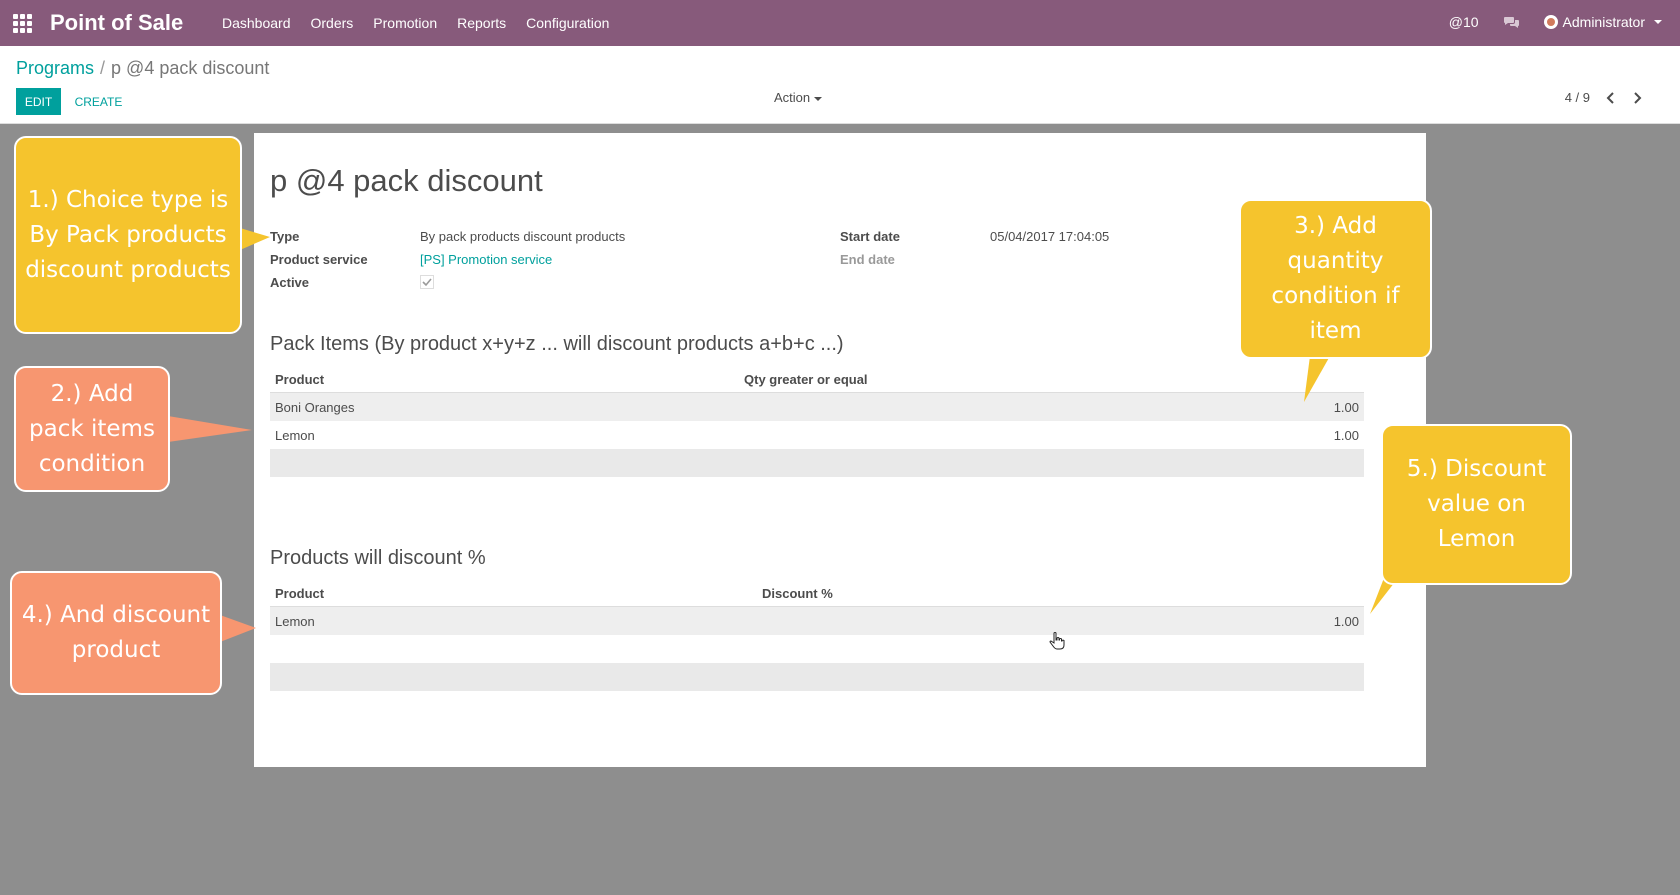  I want to click on callout-4: 4.) And discount product, so click(116, 633).